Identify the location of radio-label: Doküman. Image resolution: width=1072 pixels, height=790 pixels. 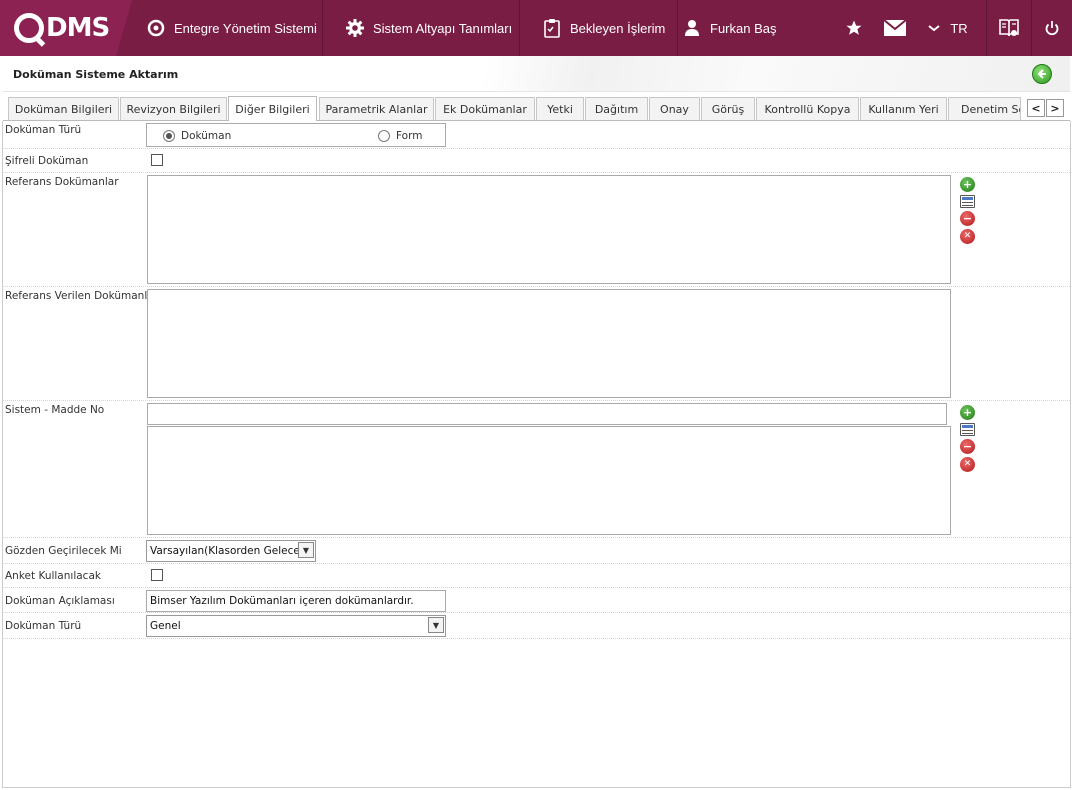
(206, 136).